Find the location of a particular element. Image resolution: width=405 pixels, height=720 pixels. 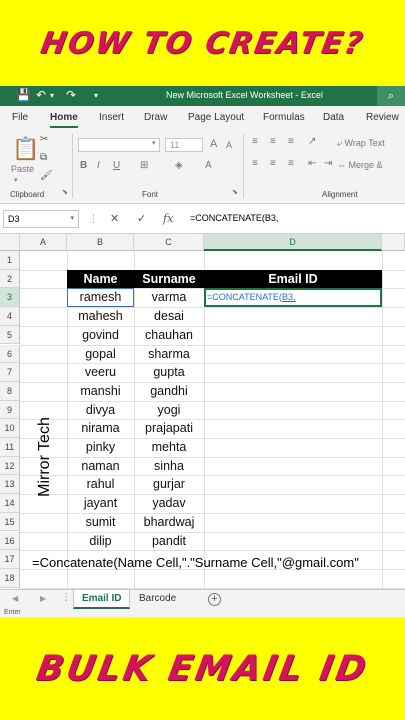

column-header-d: D is located at coordinates (293, 242).